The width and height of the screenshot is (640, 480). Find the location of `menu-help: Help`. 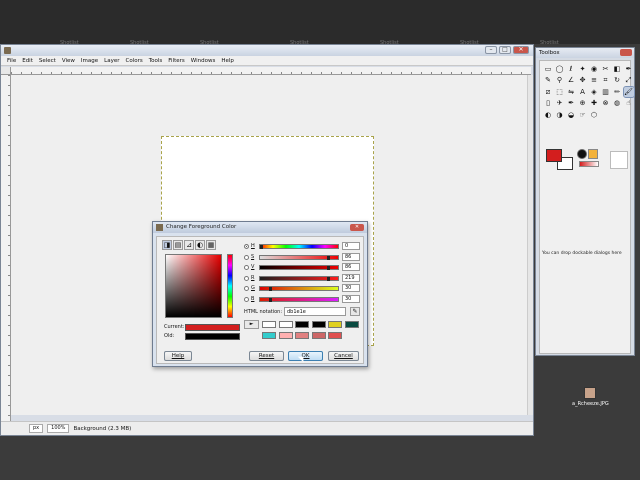

menu-help: Help is located at coordinates (227, 61).